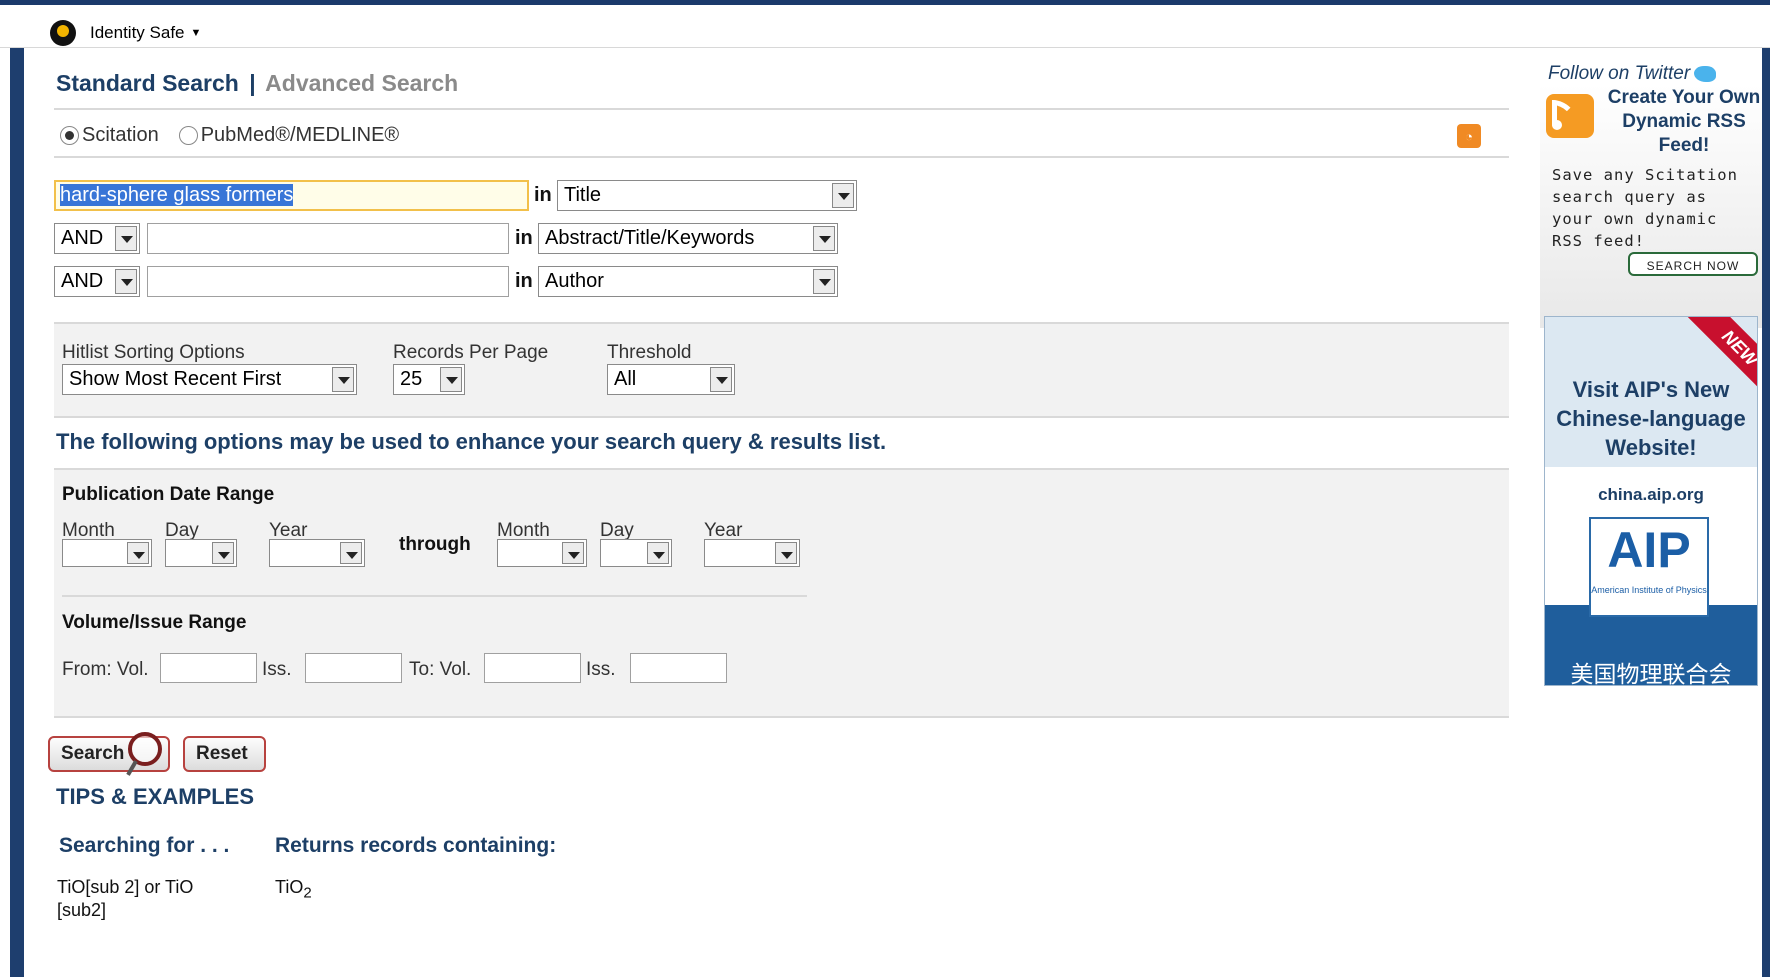 This screenshot has width=1770, height=977. What do you see at coordinates (1705, 73) in the screenshot?
I see `twitter-bird-icon` at bounding box center [1705, 73].